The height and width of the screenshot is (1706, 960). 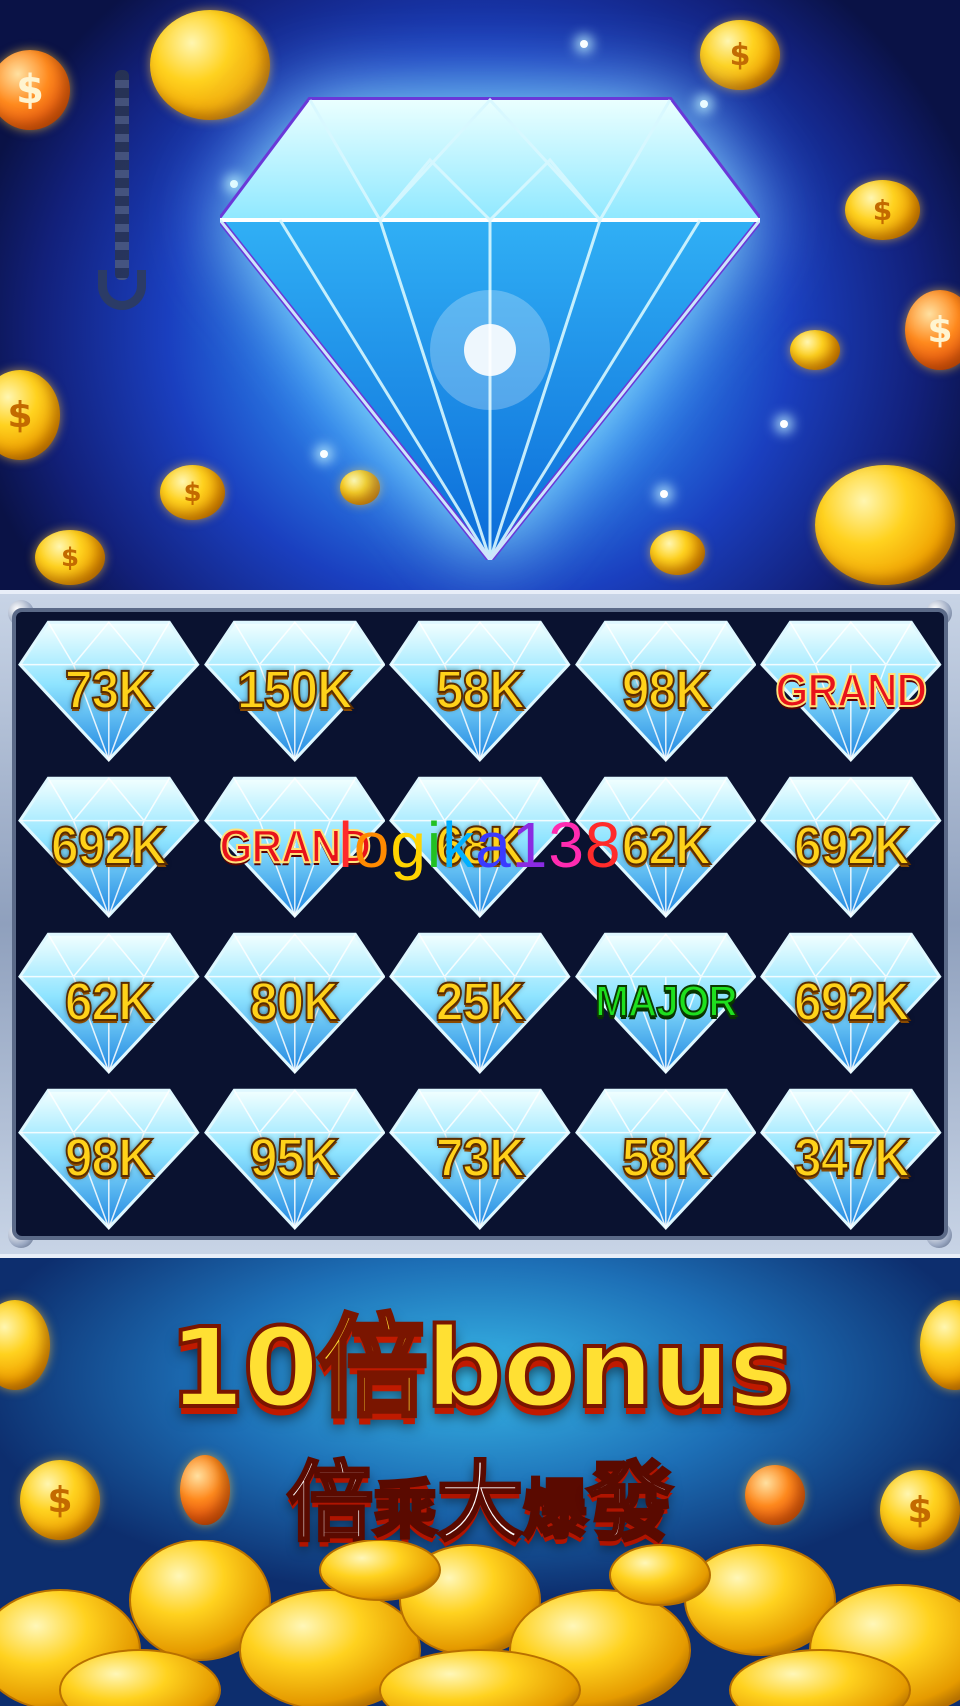 I want to click on reel-cell: 692K, so click(x=851, y=1002).